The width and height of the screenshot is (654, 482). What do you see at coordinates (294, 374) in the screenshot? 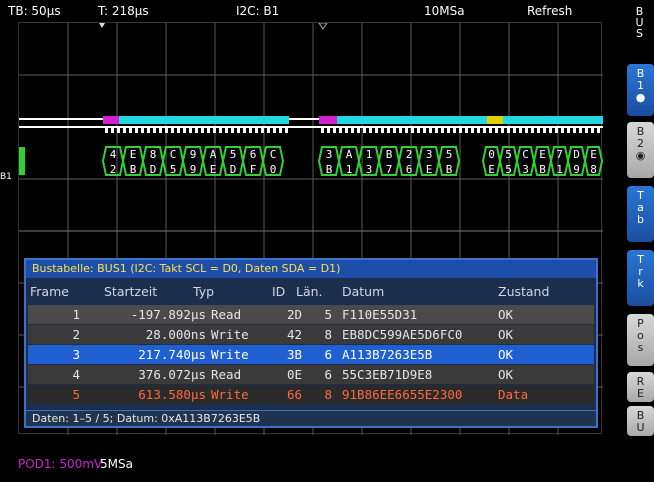
I see `cell-id: 0E` at bounding box center [294, 374].